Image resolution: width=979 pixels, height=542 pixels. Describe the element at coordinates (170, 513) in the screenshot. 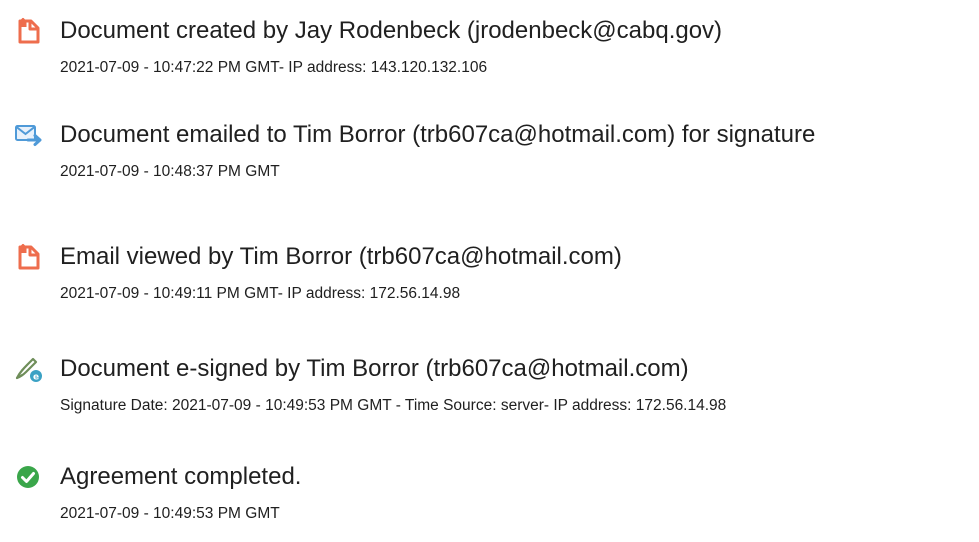

I see `event-detail: 2021-07-09 - 10:49:53 PM GMT` at that location.